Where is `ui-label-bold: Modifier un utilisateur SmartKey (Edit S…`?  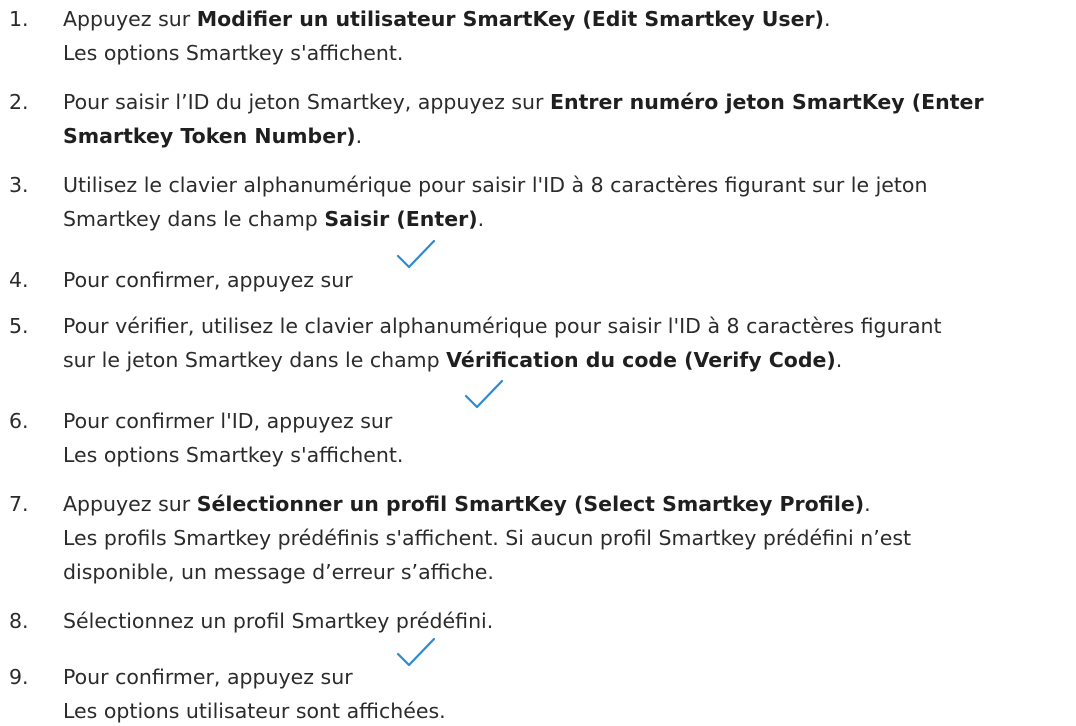
ui-label-bold: Modifier un utilisateur SmartKey (Edit S… is located at coordinates (510, 19).